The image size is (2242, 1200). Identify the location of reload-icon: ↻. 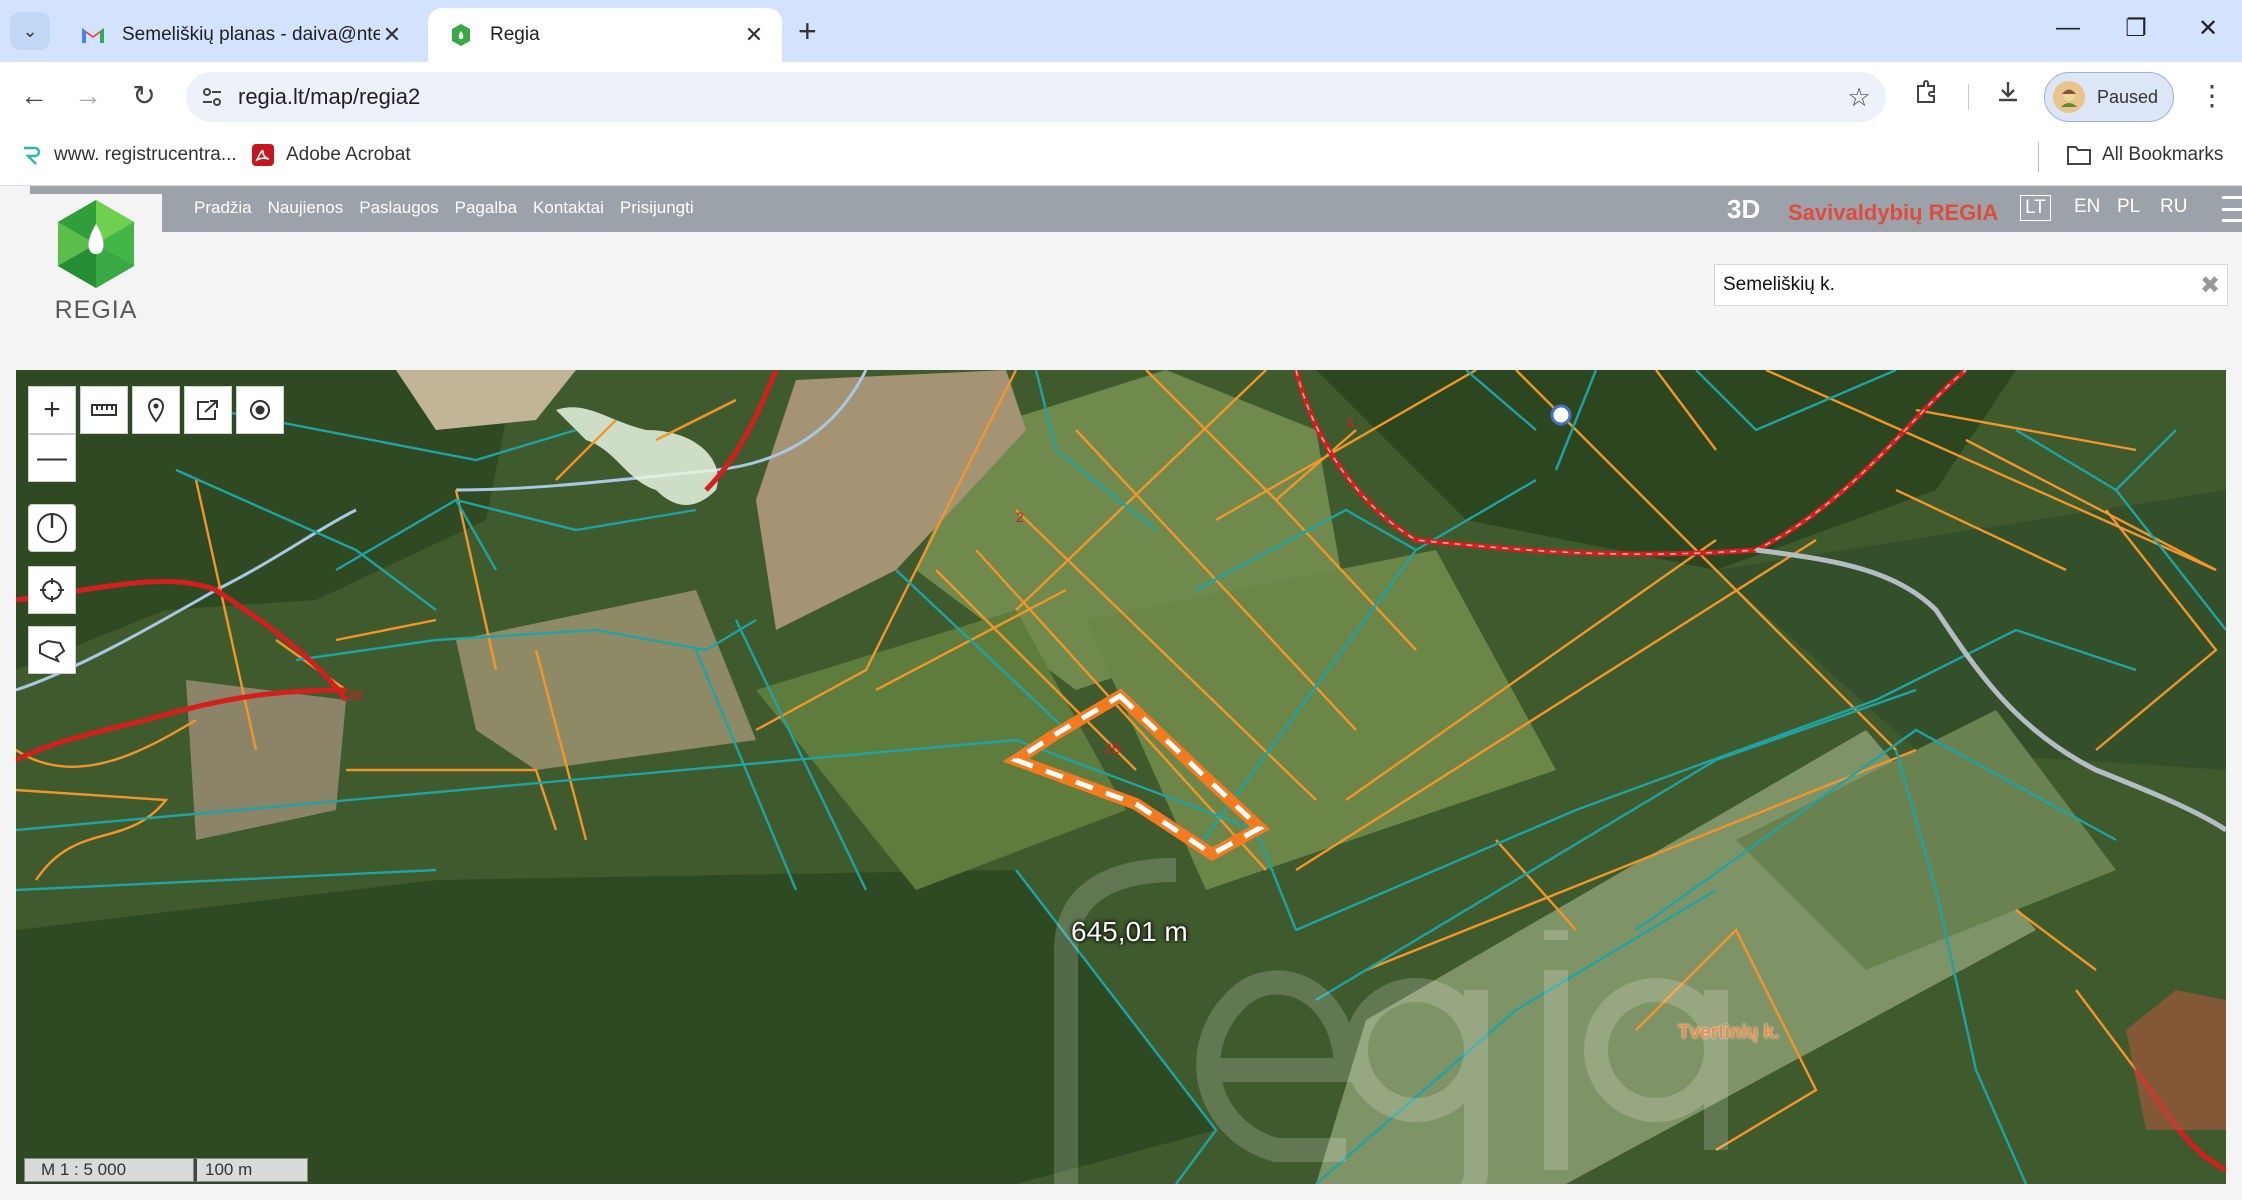
(144, 96).